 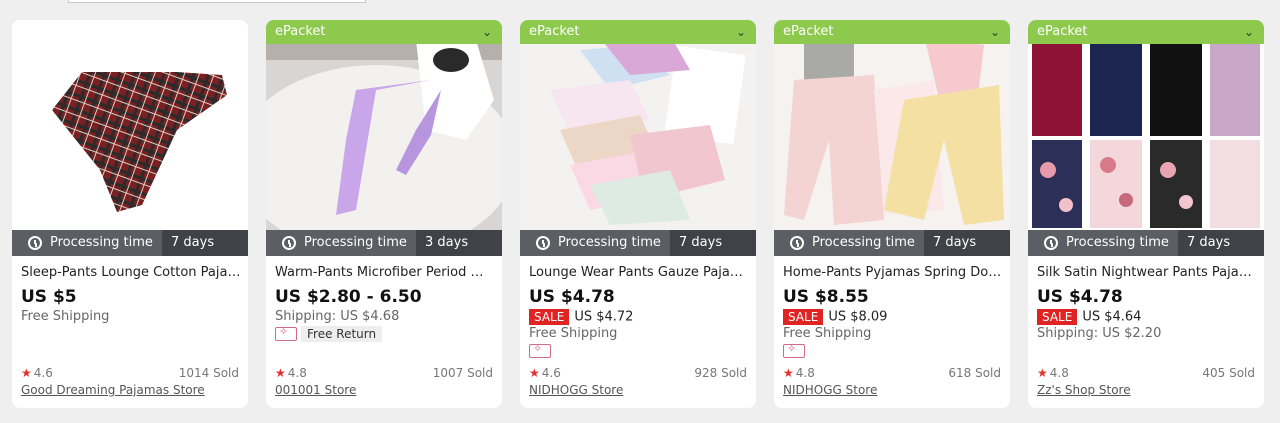 What do you see at coordinates (315, 390) in the screenshot?
I see `store-link: 001001 Store` at bounding box center [315, 390].